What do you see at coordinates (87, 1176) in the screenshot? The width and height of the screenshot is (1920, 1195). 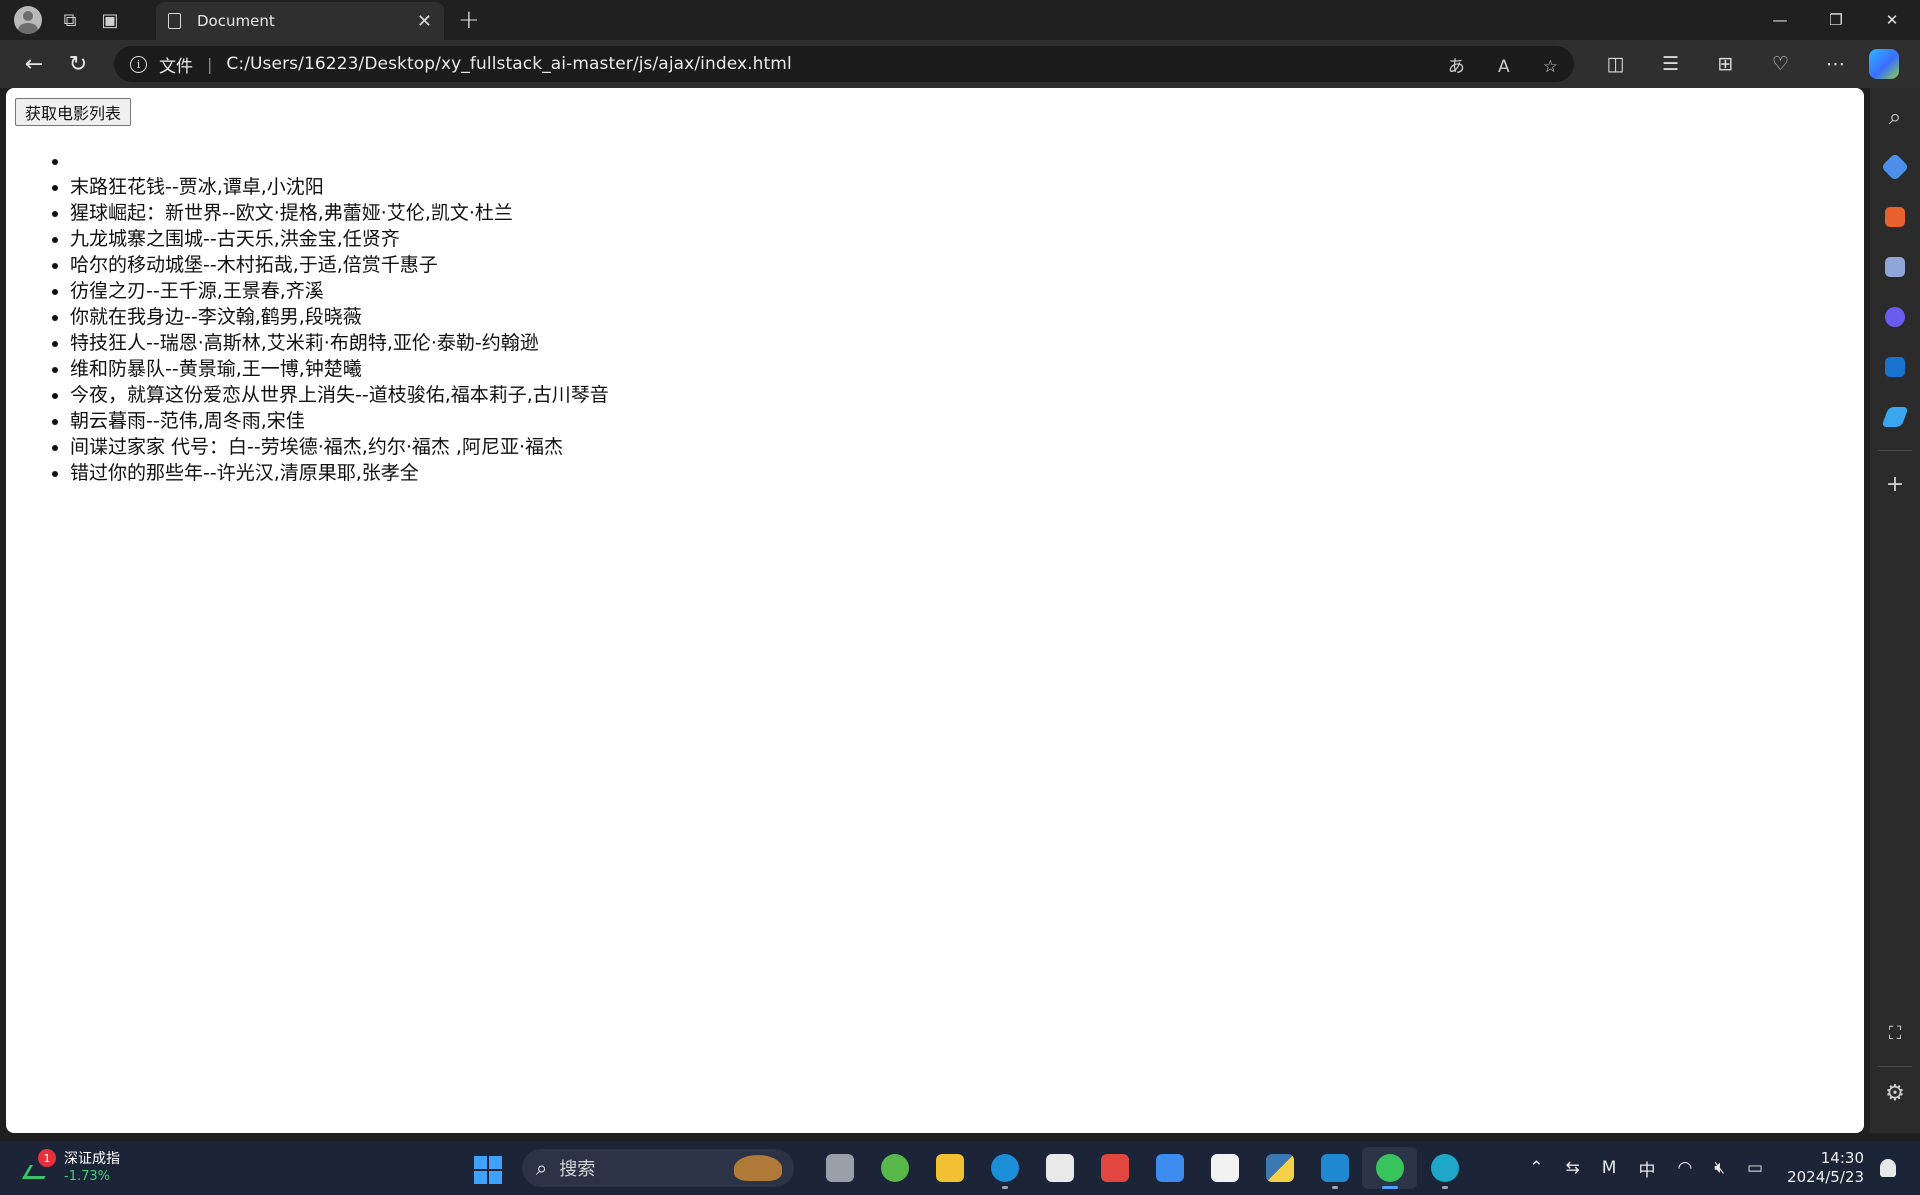 I see `stock-change: -1.73%` at bounding box center [87, 1176].